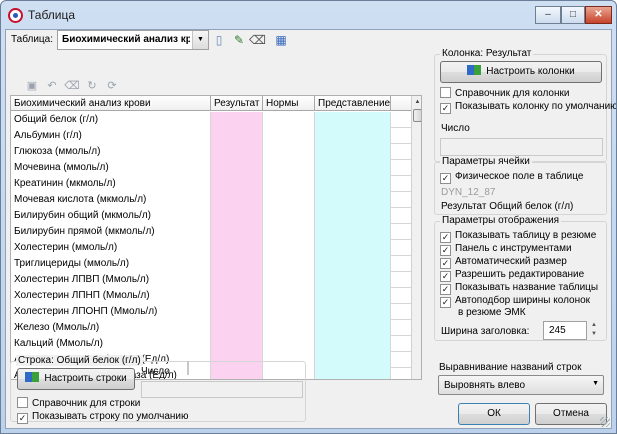 The image size is (617, 434). What do you see at coordinates (133, 40) in the screenshot?
I see `table-combo: Биохимический анализ крови ▼` at bounding box center [133, 40].